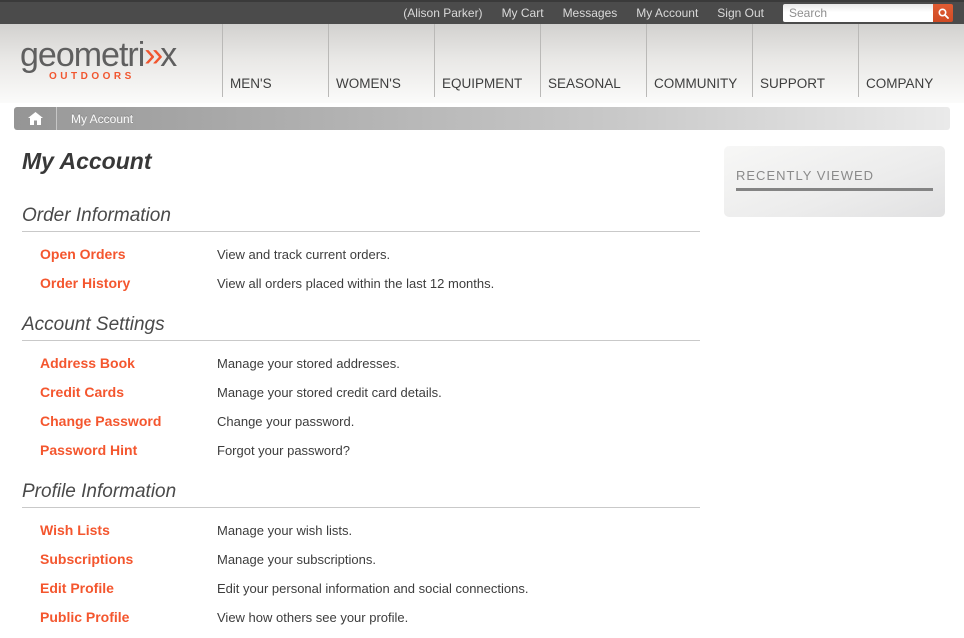 This screenshot has width=964, height=638. What do you see at coordinates (313, 617) in the screenshot?
I see `row-description: View how others see your profile.` at bounding box center [313, 617].